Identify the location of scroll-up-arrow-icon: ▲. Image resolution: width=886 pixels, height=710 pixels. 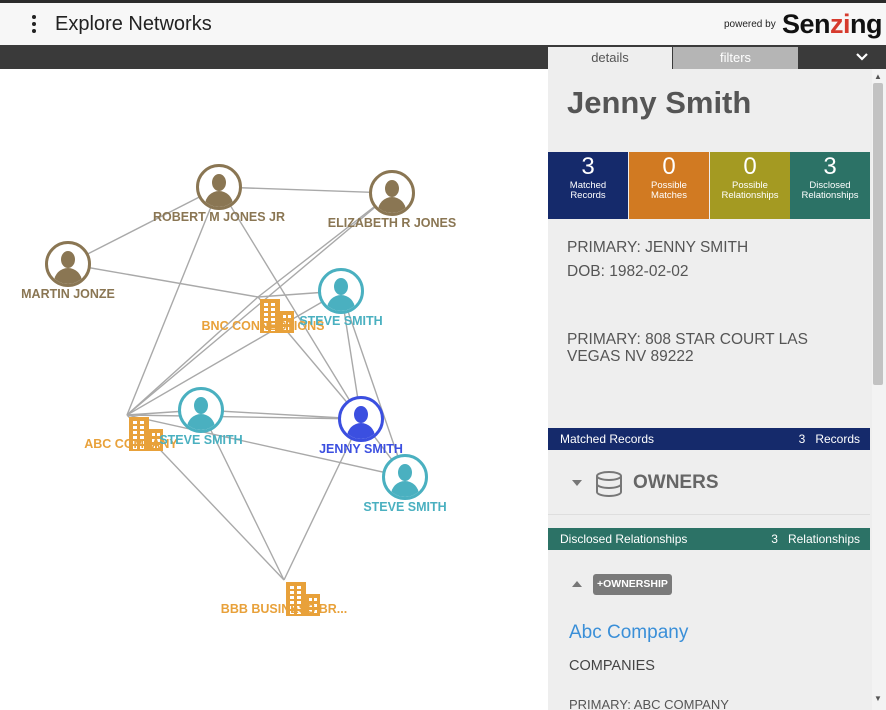
(878, 76).